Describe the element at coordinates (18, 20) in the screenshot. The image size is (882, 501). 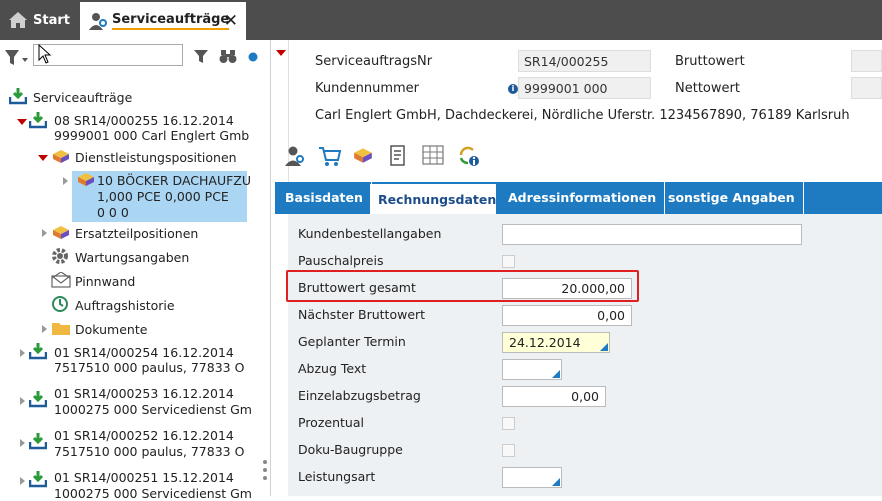
I see `home-icon` at that location.